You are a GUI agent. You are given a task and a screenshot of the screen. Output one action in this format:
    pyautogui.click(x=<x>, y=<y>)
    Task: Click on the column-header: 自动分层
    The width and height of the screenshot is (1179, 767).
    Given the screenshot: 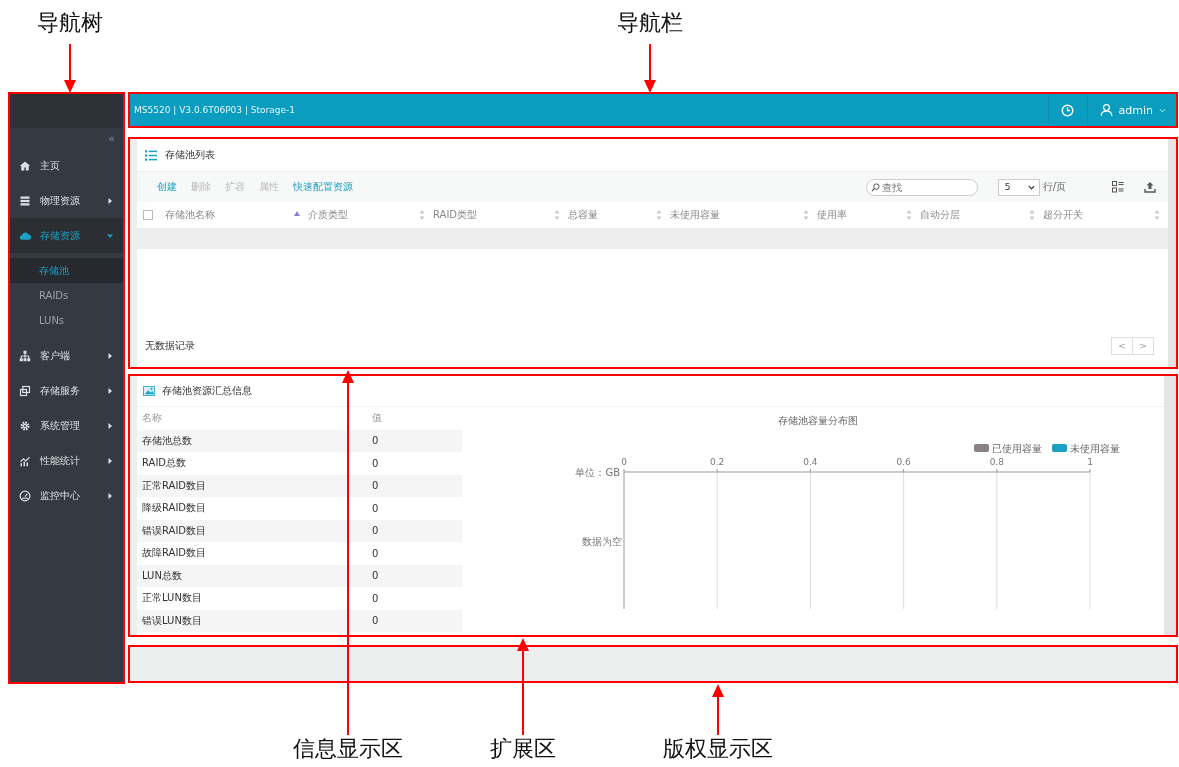 What is the action you would take?
    pyautogui.click(x=940, y=215)
    